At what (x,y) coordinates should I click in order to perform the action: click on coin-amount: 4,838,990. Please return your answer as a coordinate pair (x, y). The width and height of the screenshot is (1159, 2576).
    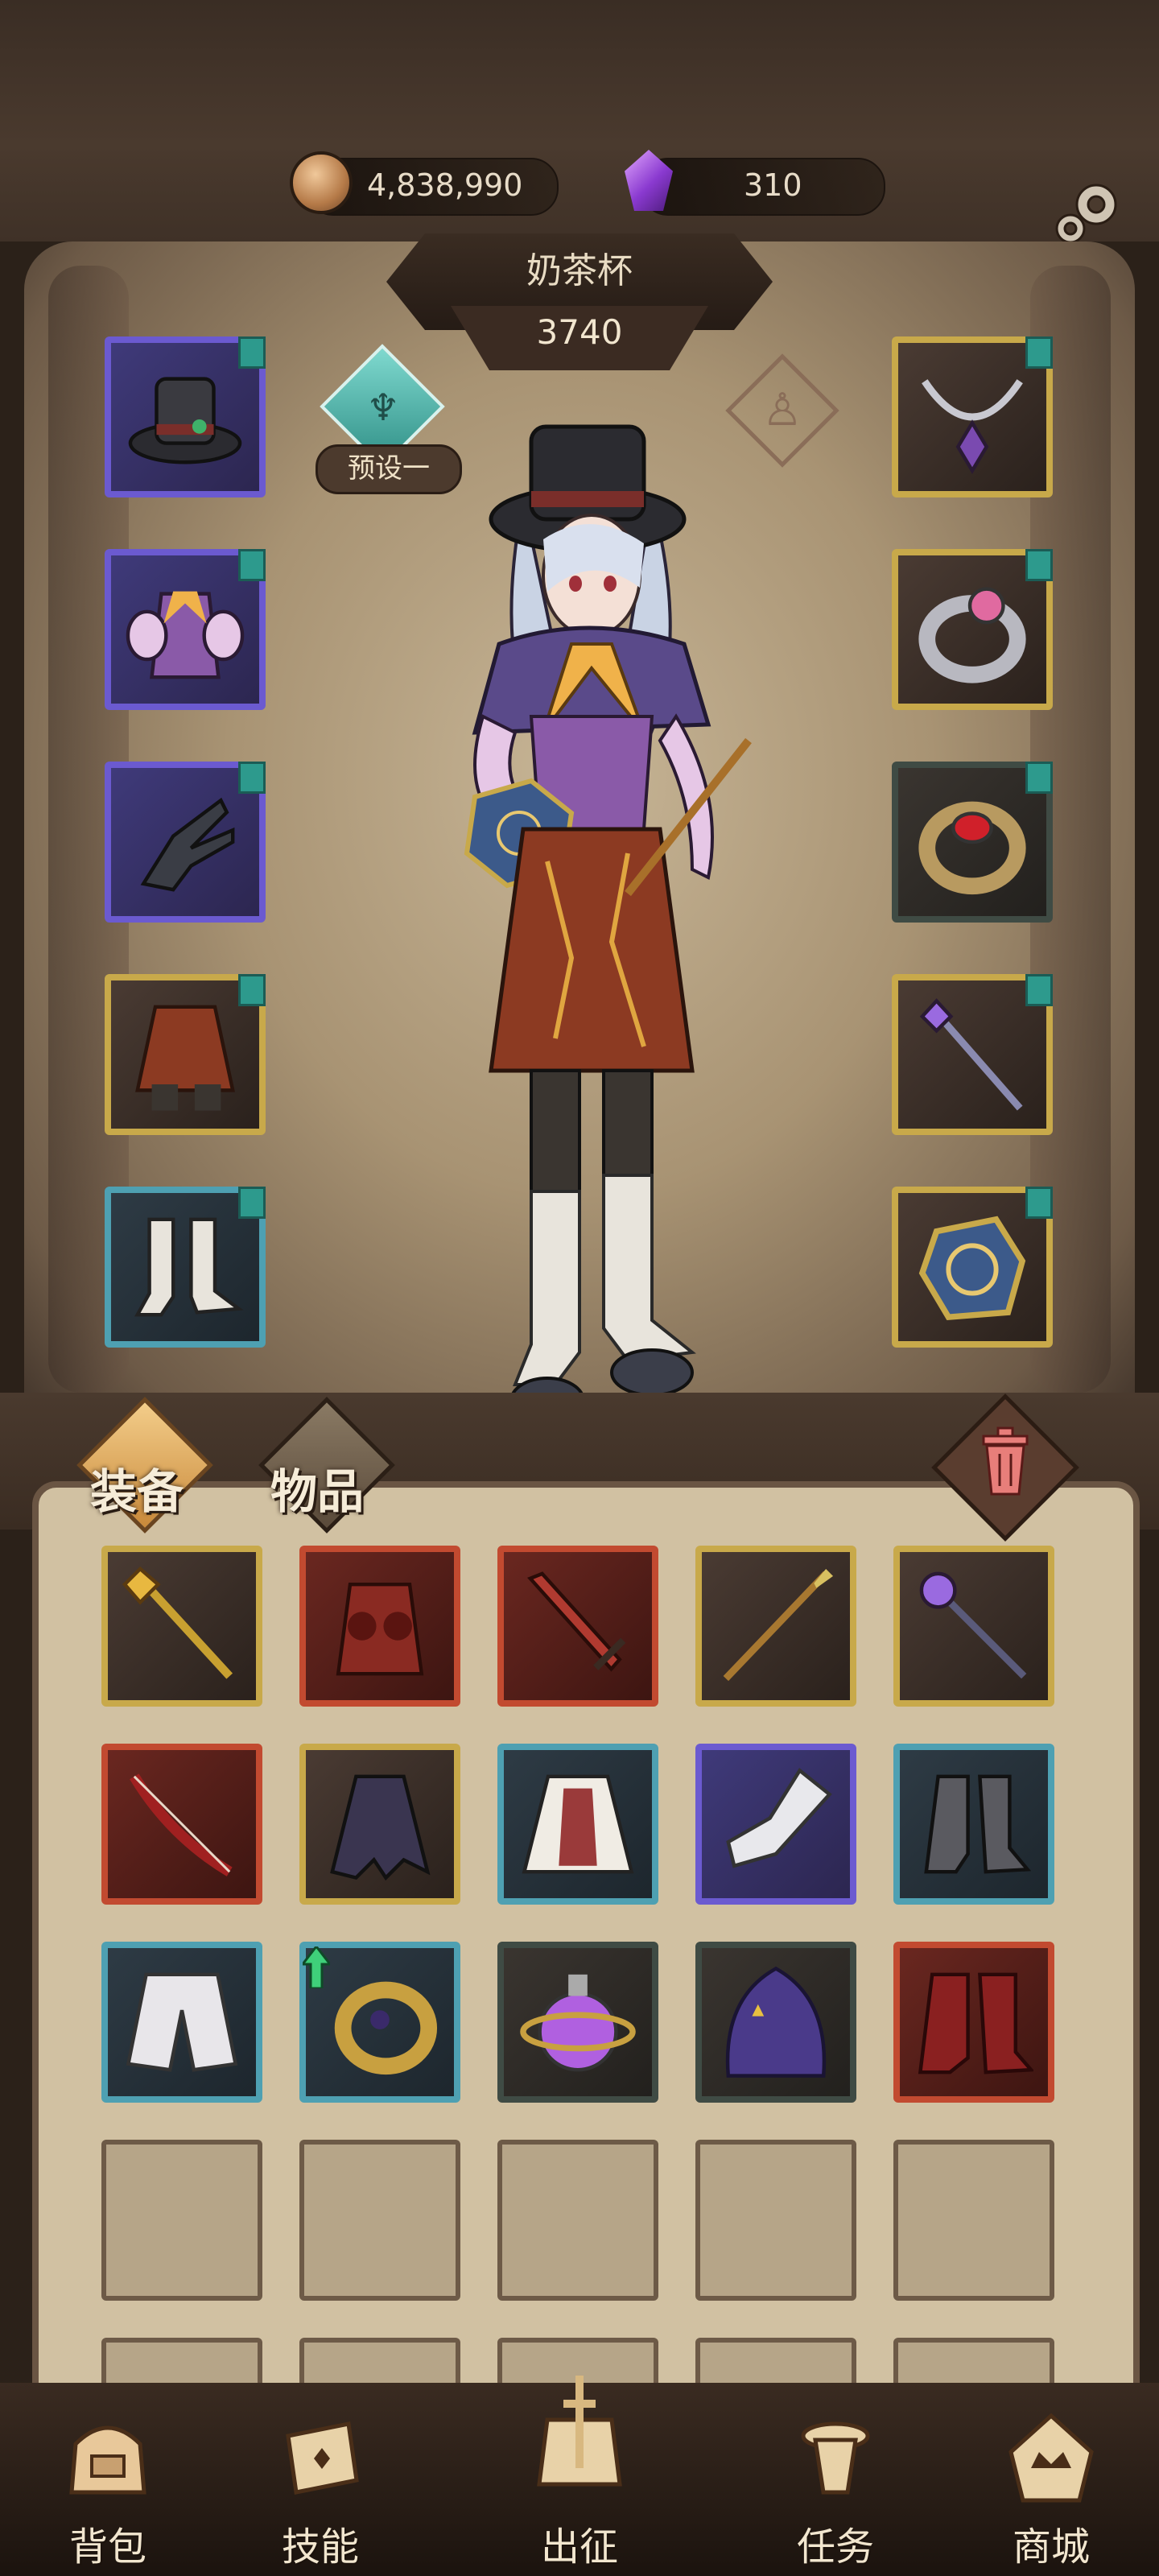
    Looking at the image, I should click on (445, 185).